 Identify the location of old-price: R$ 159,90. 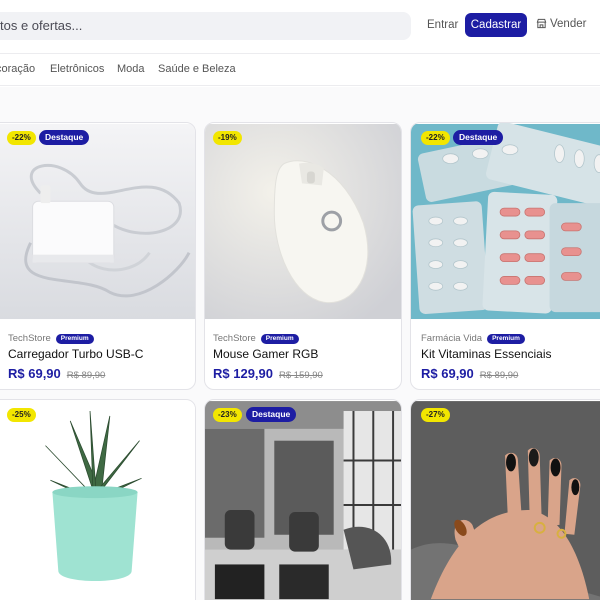
(301, 375).